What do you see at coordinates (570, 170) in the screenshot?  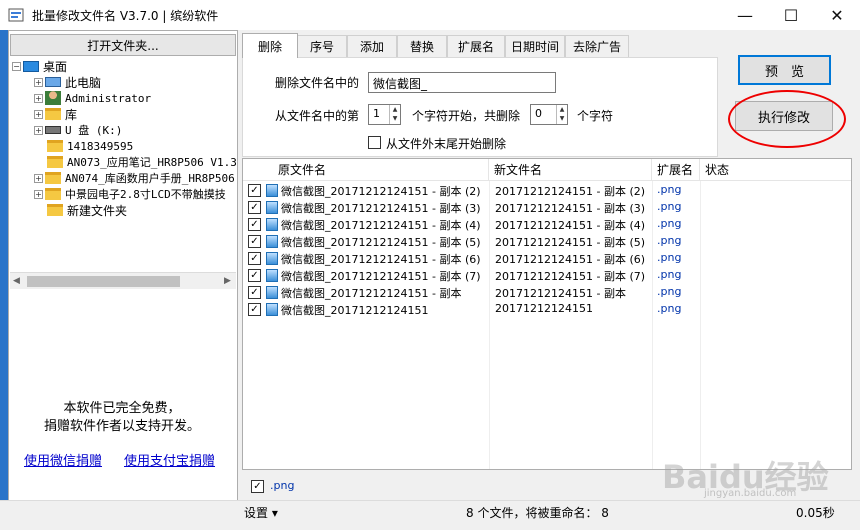 I see `column-new-name: 新文件名` at bounding box center [570, 170].